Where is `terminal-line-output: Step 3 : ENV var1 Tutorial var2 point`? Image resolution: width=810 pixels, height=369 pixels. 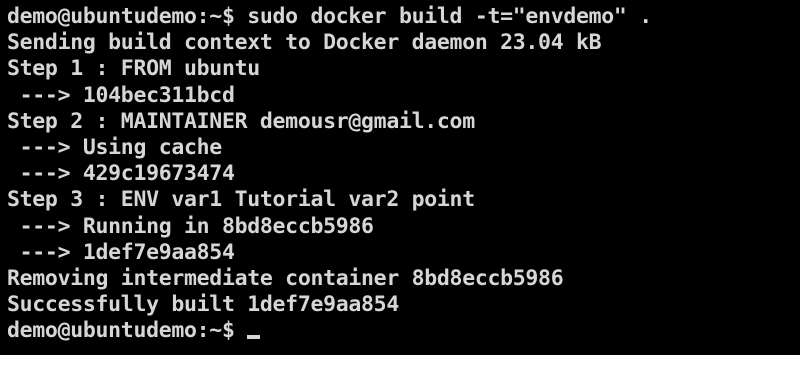
terminal-line-output: Step 3 : ENV var1 Tutorial var2 point is located at coordinates (241, 200).